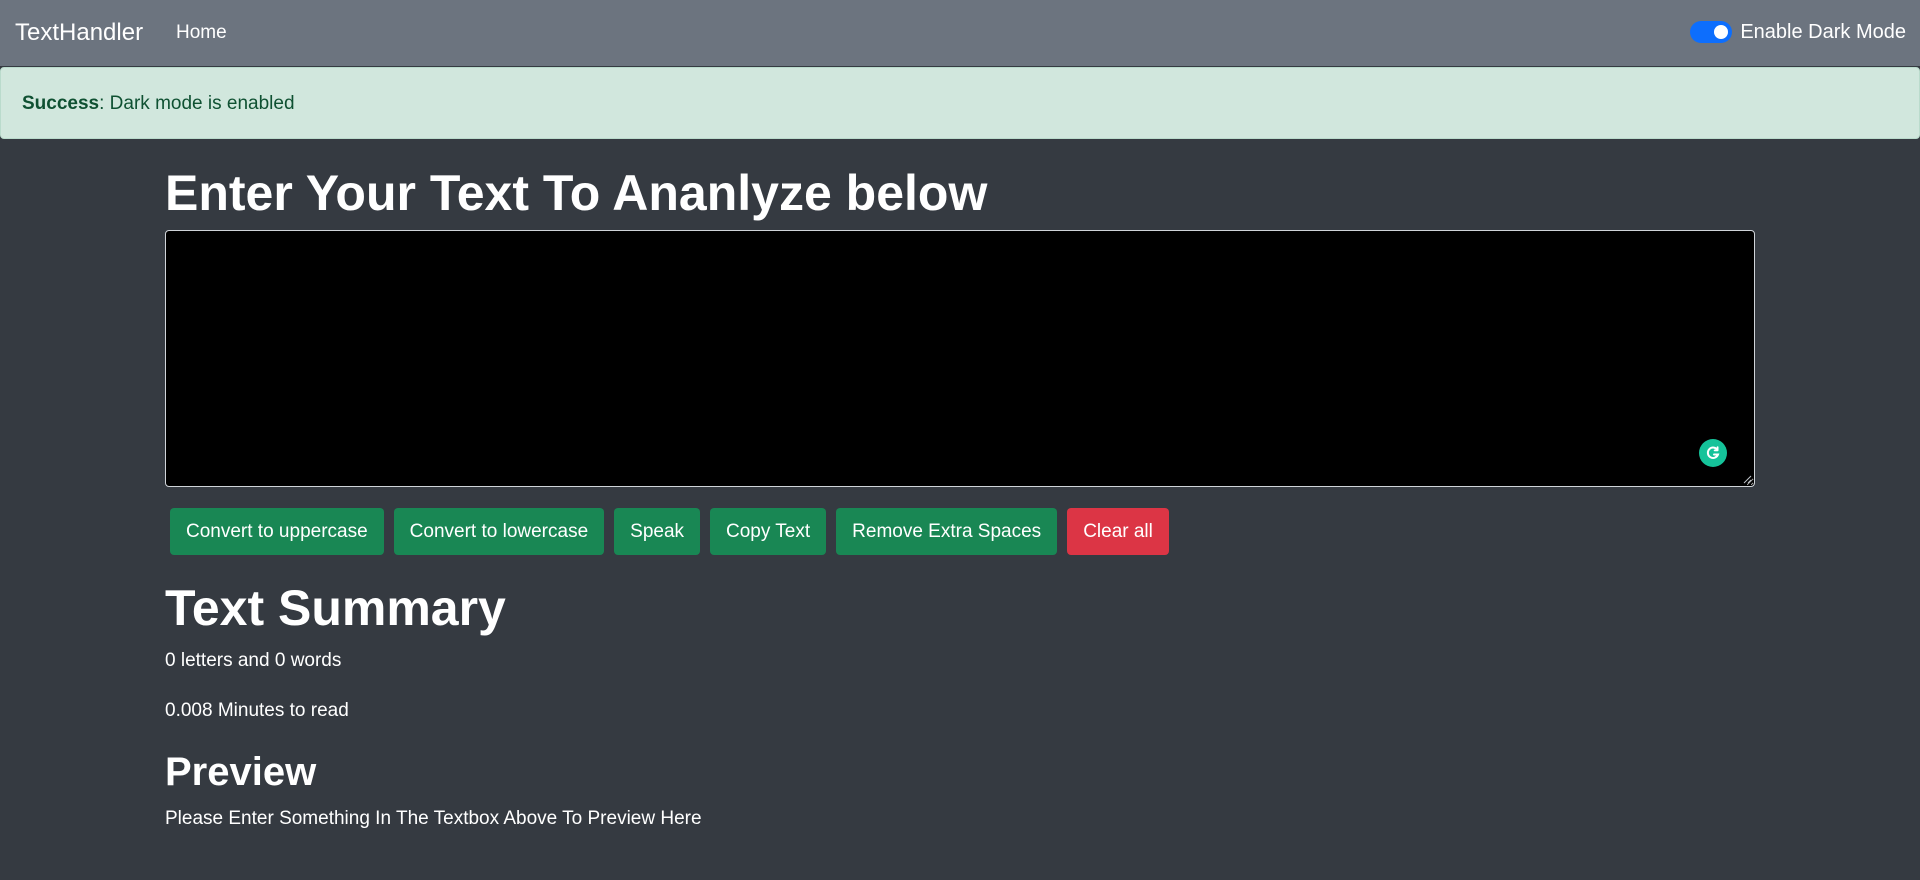 This screenshot has height=880, width=1920. What do you see at coordinates (576, 193) in the screenshot?
I see `page-title: Enter Your Text To Ananlyze below` at bounding box center [576, 193].